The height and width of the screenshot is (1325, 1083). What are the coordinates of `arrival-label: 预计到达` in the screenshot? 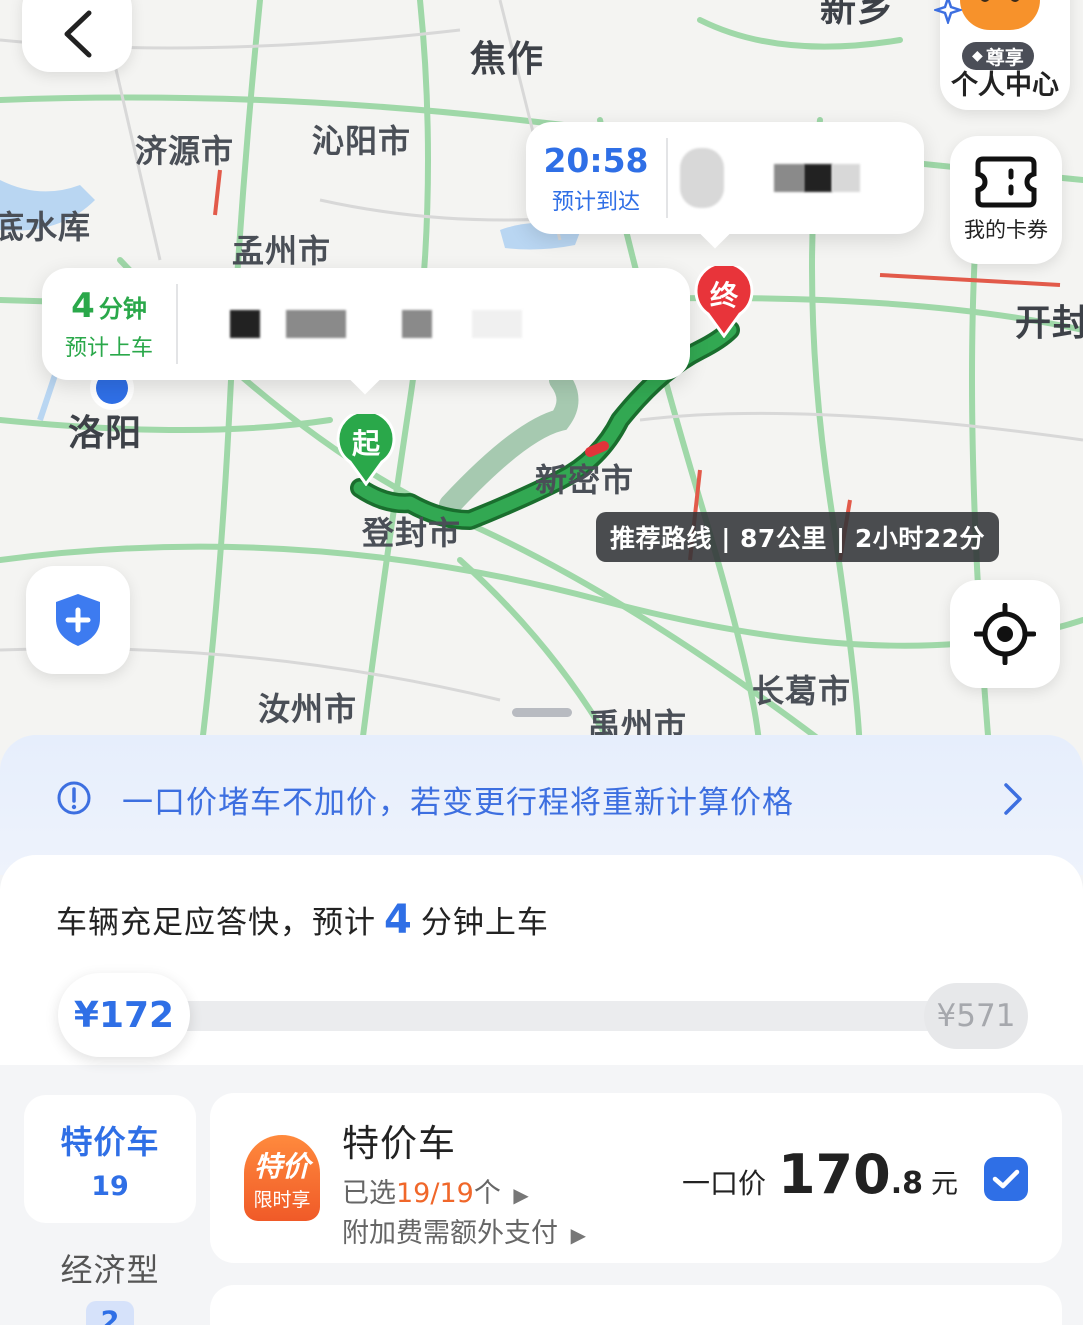 It's located at (595, 202).